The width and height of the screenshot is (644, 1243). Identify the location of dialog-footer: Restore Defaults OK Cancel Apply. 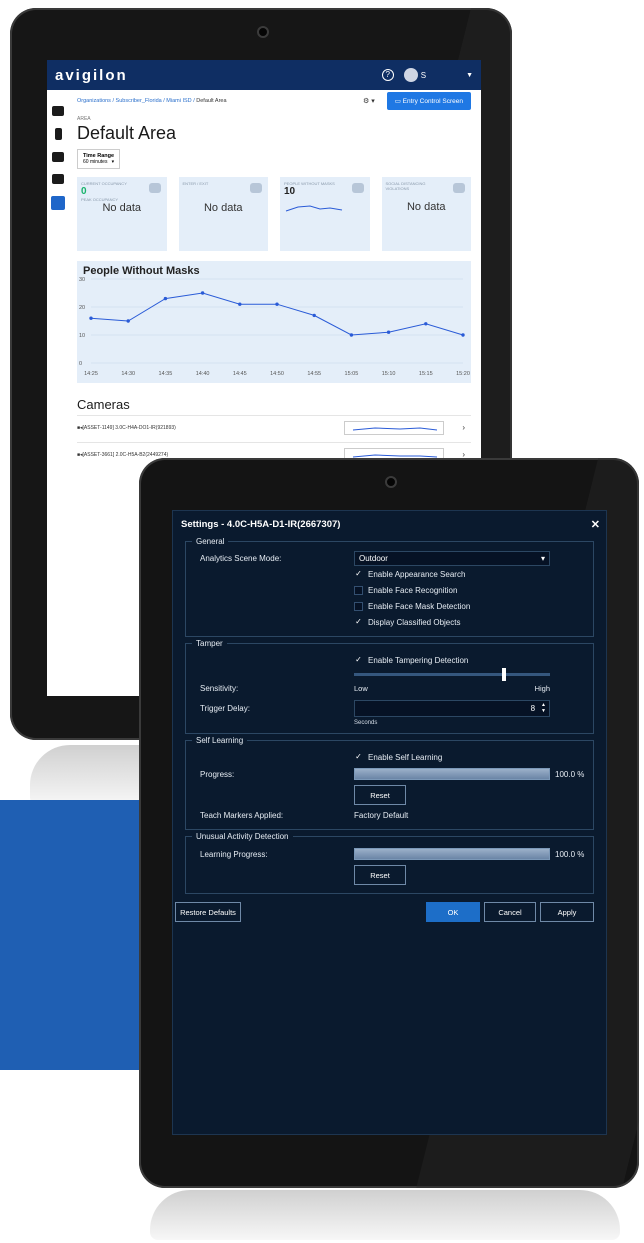
(389, 912).